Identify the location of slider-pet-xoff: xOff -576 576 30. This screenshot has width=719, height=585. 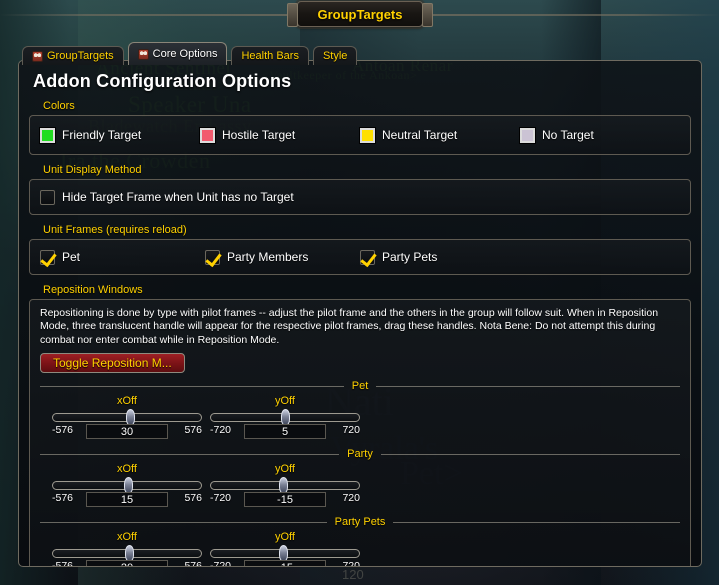
(127, 418).